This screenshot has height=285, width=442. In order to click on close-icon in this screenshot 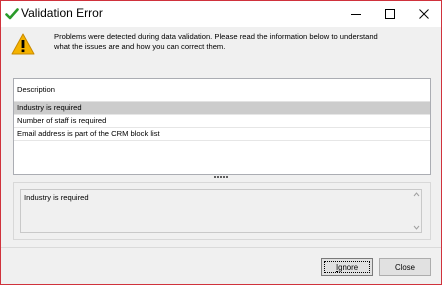, I will do `click(424, 14)`.